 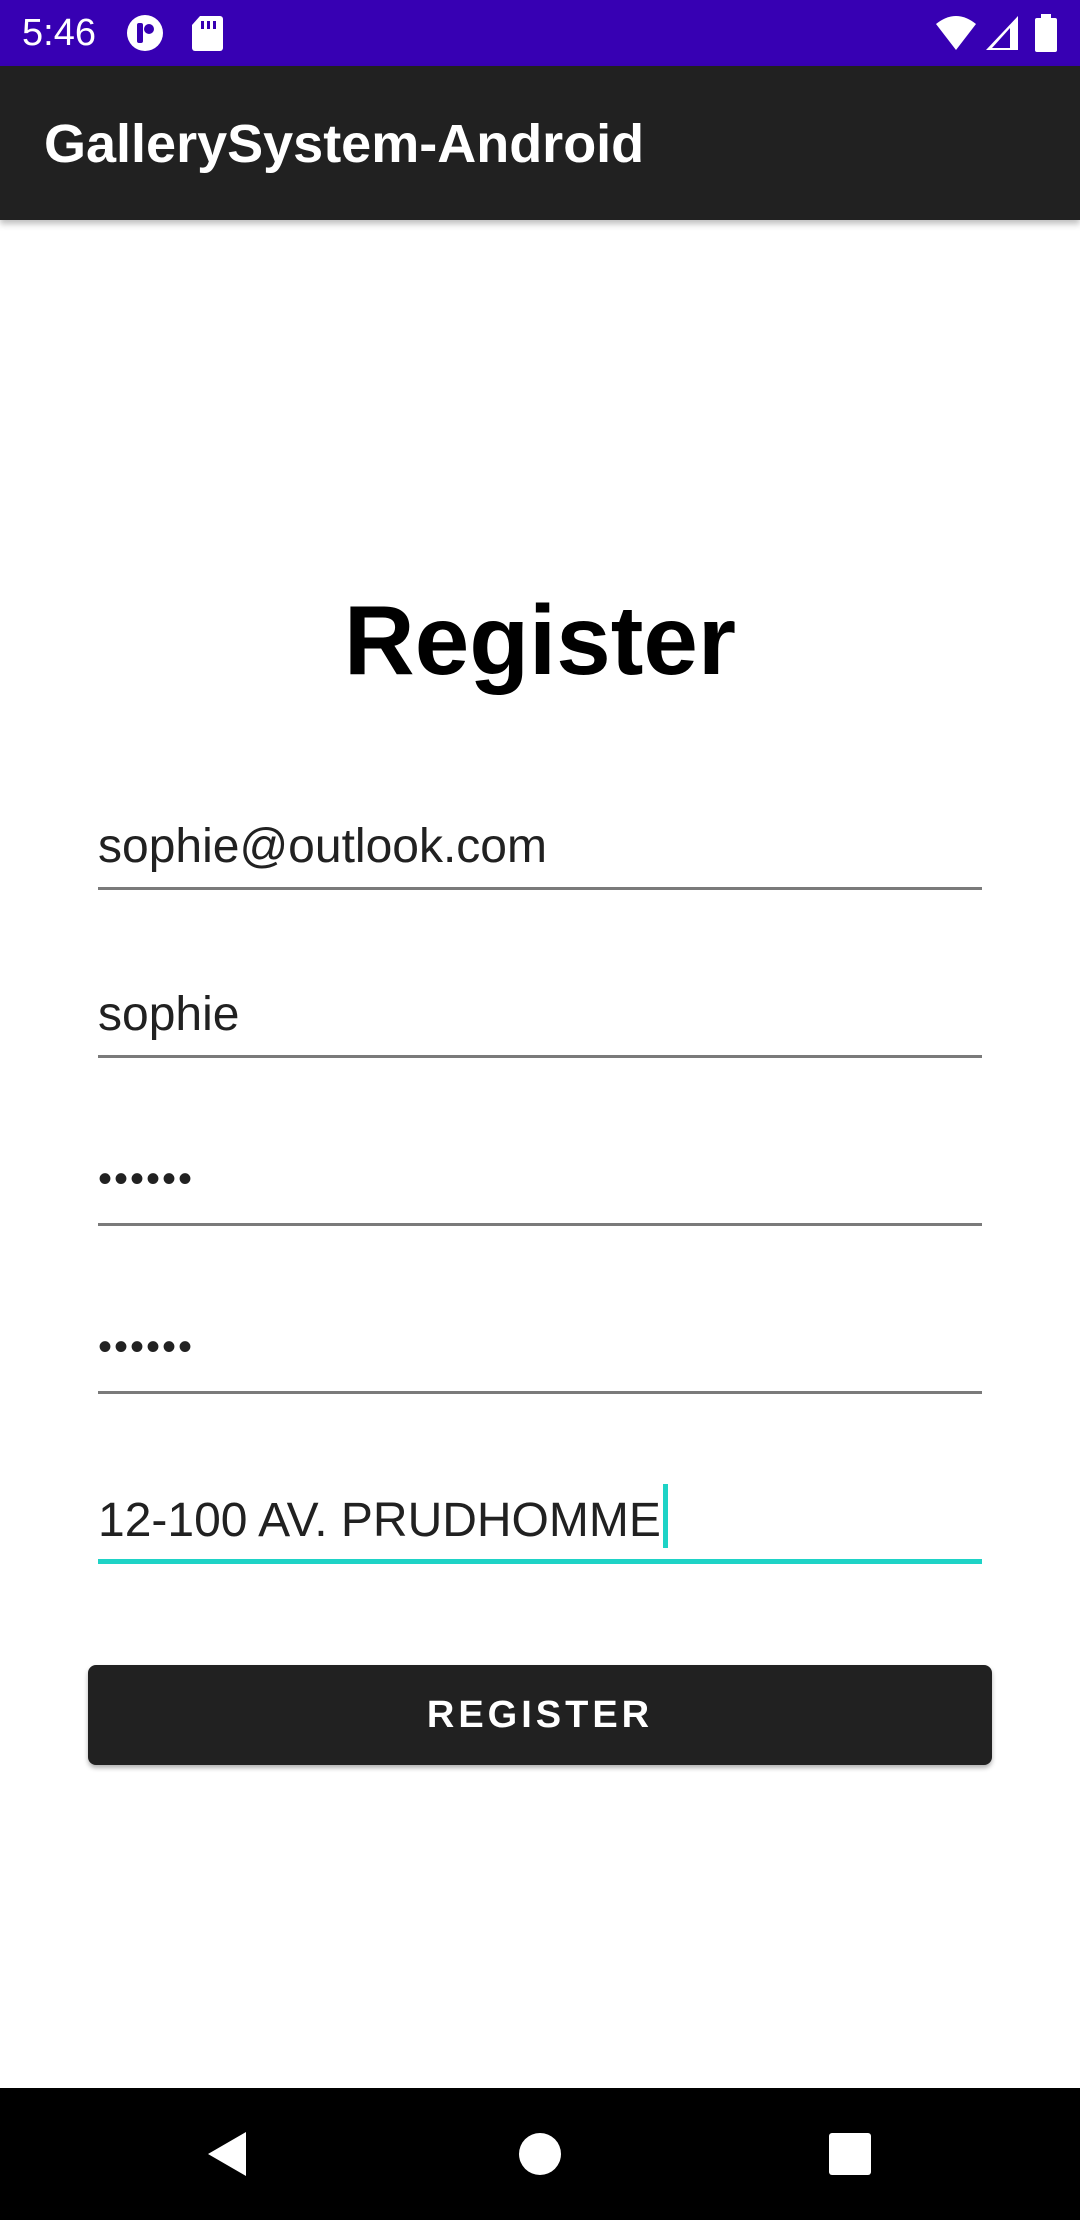 I want to click on password-value: ••••••, so click(x=146, y=1179).